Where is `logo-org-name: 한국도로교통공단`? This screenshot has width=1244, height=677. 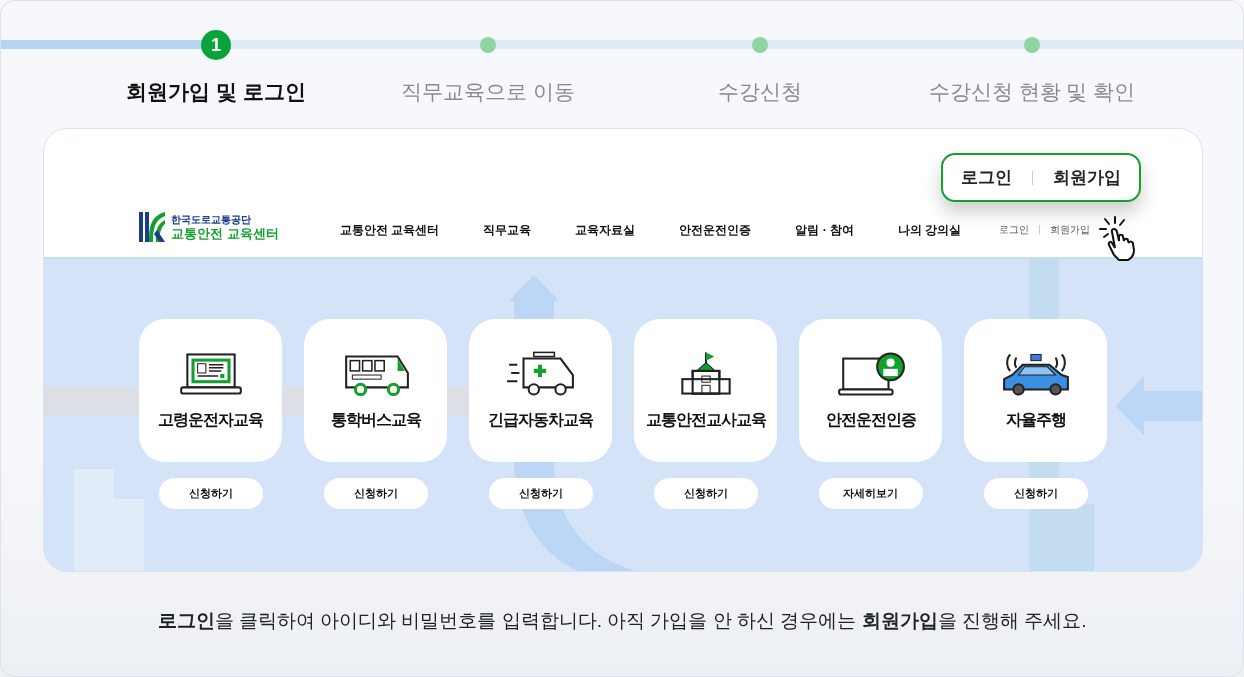 logo-org-name: 한국도로교통공단 is located at coordinates (211, 219).